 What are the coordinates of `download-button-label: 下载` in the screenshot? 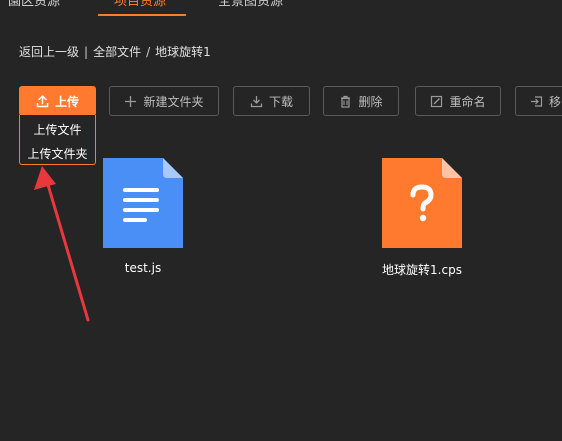 It's located at (280, 101).